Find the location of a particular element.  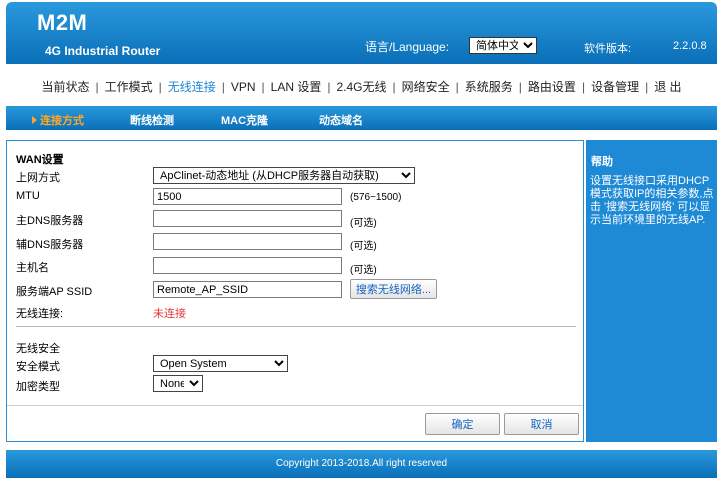

sub-navigation: 连接方式 断线检测 MAC克隆 动态域名 is located at coordinates (361, 118).